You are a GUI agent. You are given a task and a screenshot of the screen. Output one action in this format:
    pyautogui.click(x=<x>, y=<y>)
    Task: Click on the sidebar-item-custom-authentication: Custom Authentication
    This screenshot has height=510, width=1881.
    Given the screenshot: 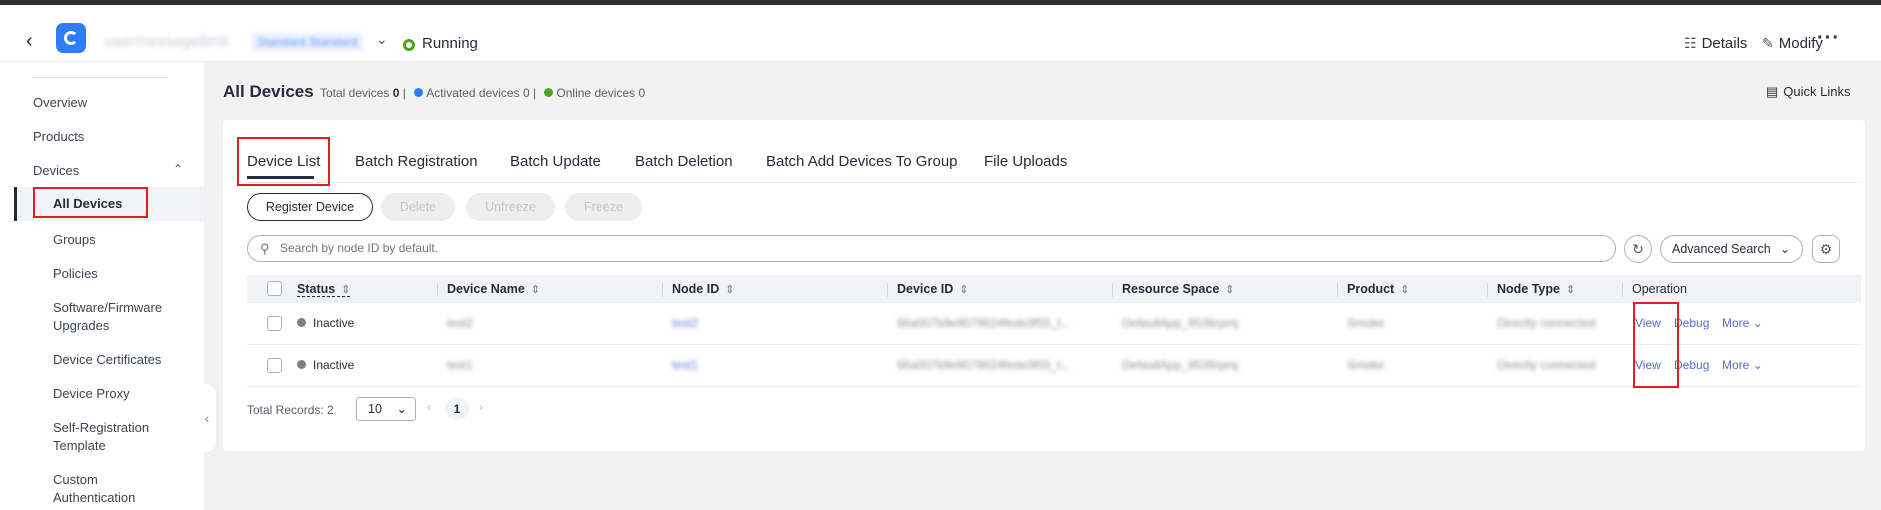 What is the action you would take?
    pyautogui.click(x=103, y=489)
    